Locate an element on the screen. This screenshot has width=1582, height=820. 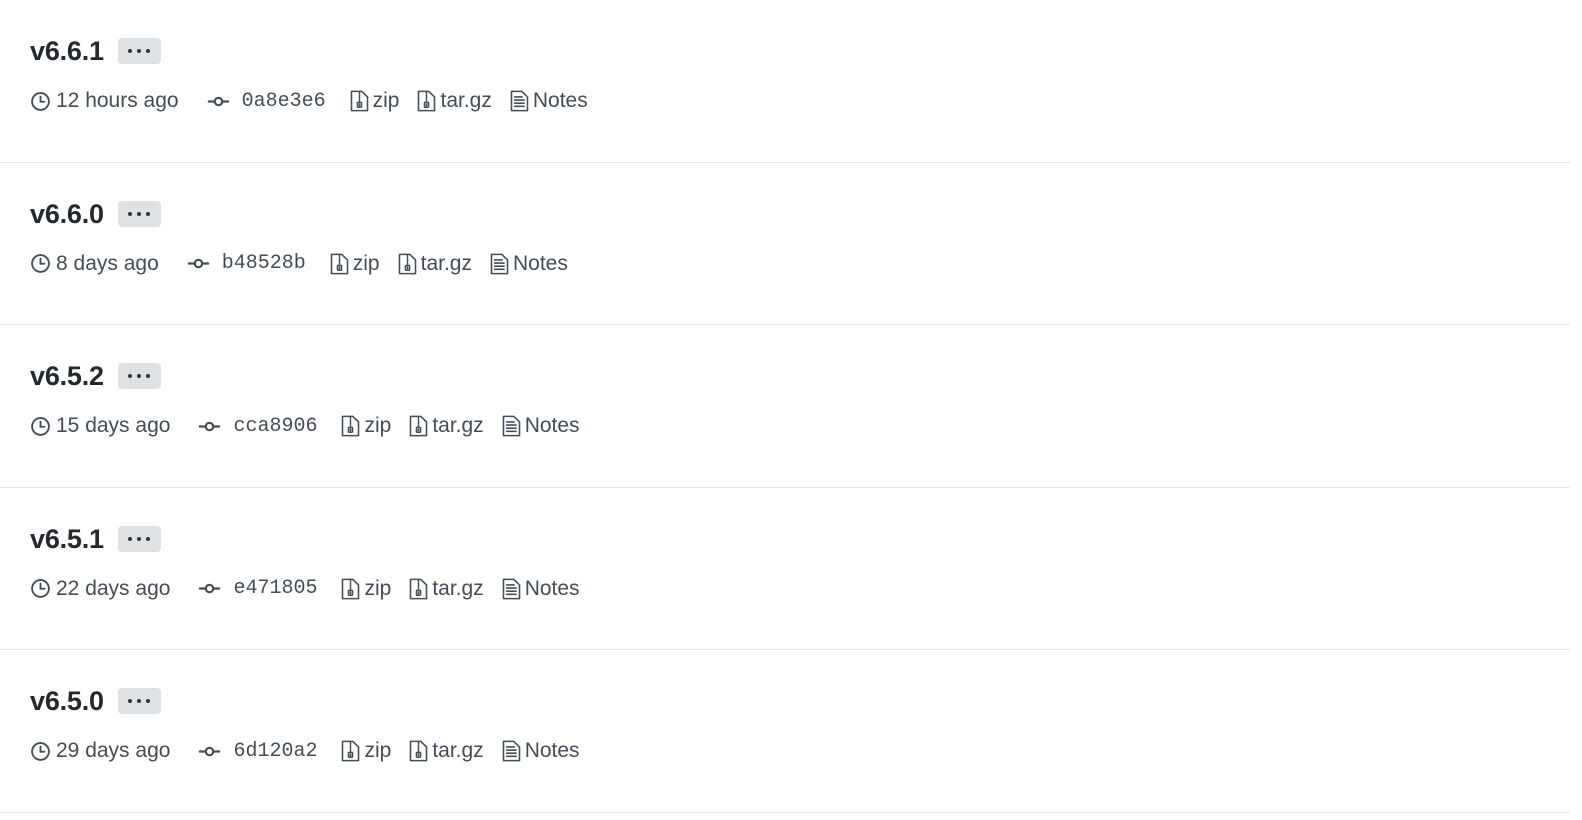
release-time: 12 hours ago is located at coordinates (104, 101).